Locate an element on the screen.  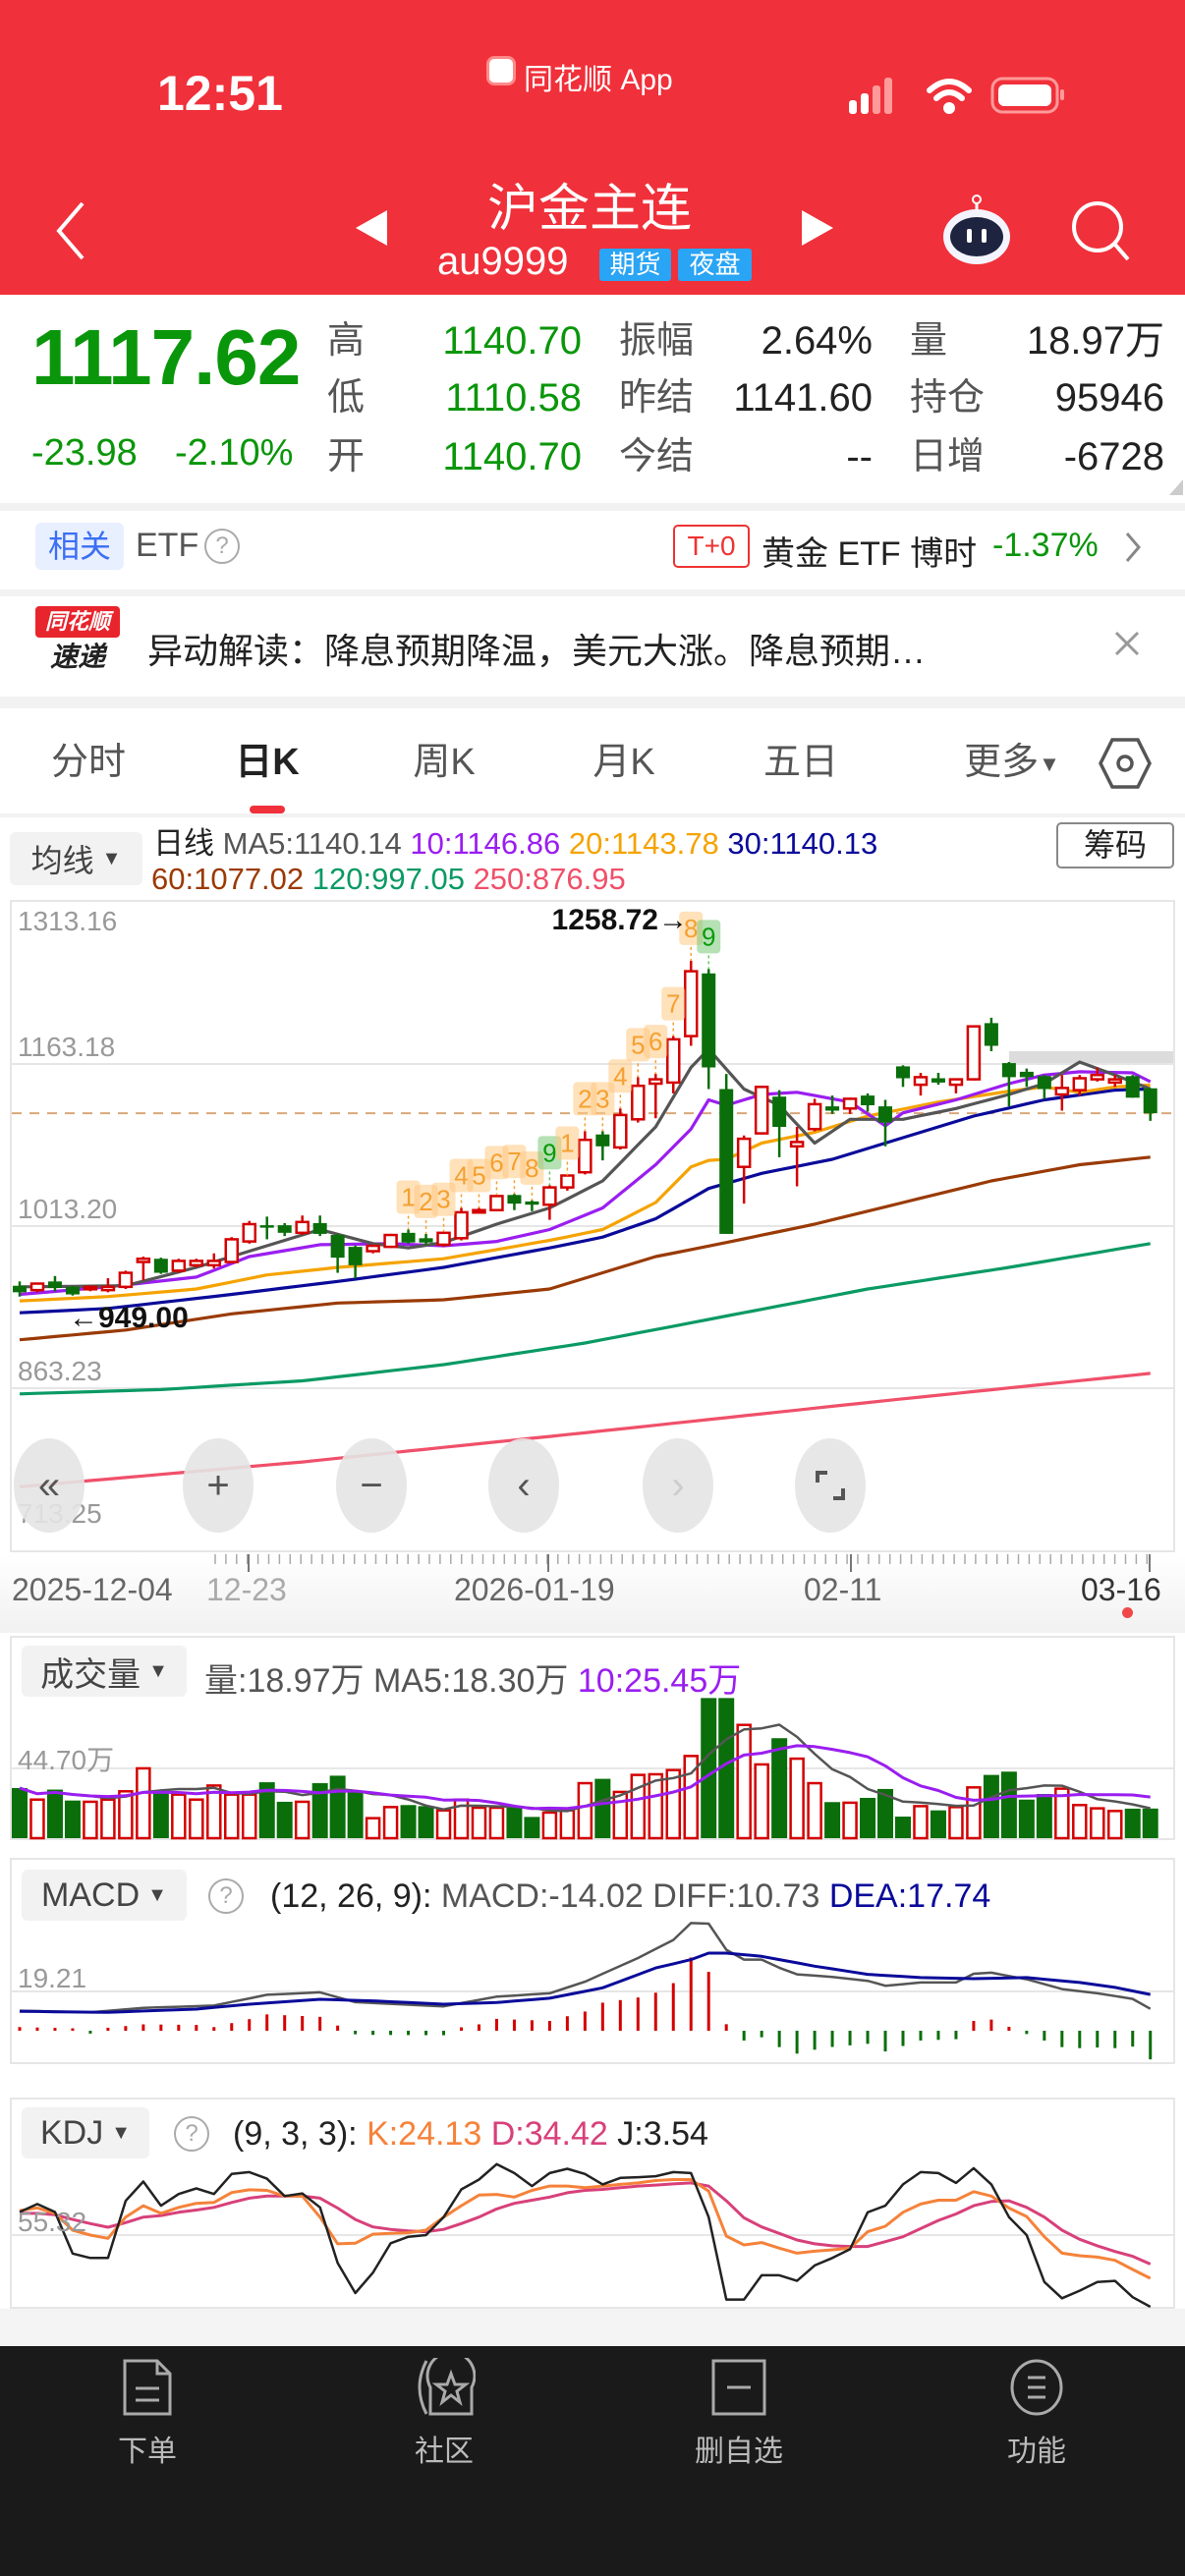
ma30-value: 30:1140.13 is located at coordinates (803, 843).